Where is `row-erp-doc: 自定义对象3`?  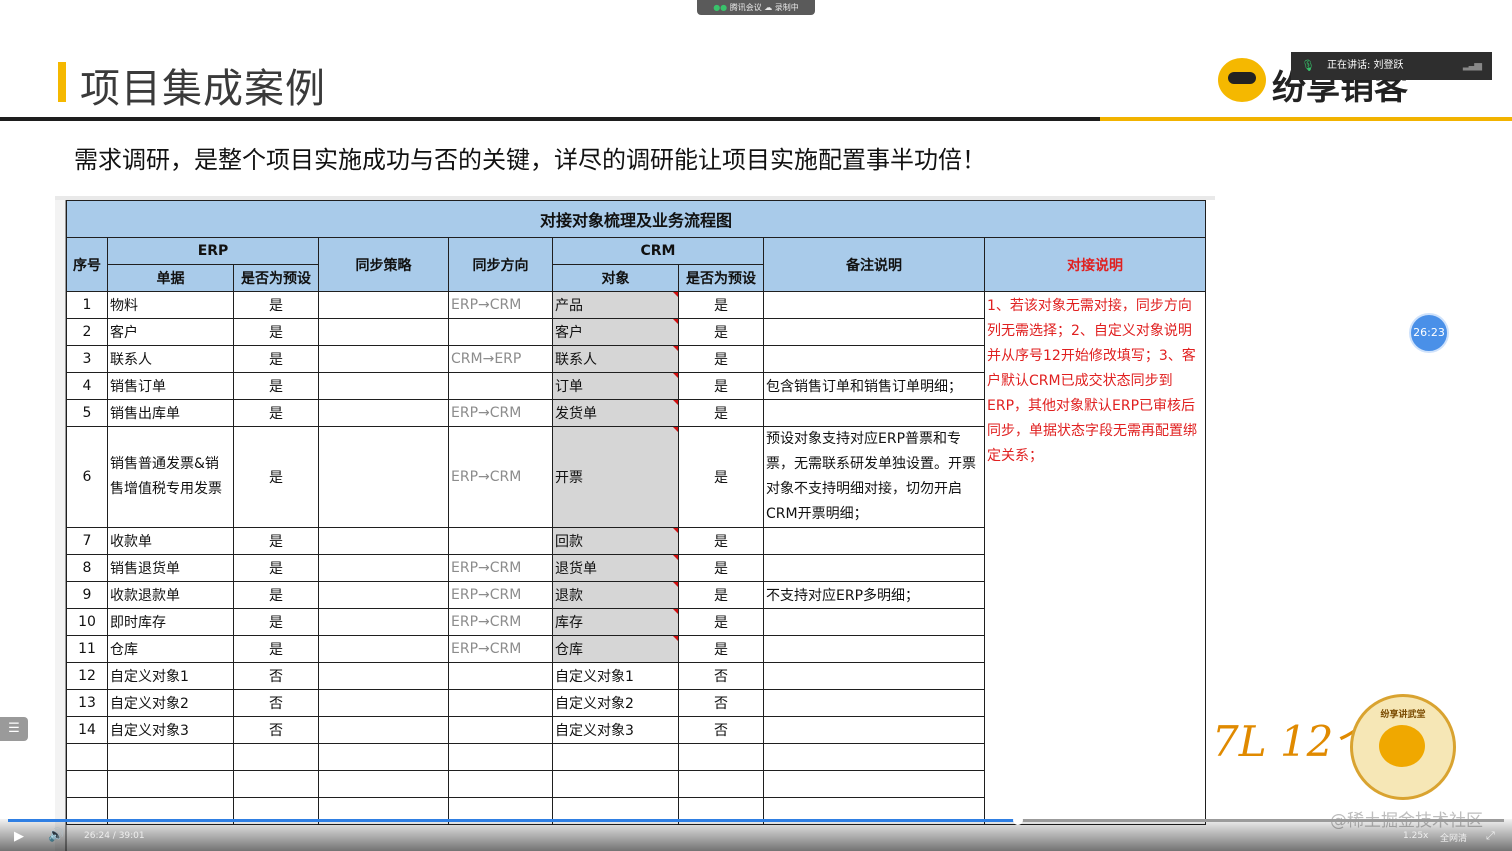 row-erp-doc: 自定义对象3 is located at coordinates (170, 730).